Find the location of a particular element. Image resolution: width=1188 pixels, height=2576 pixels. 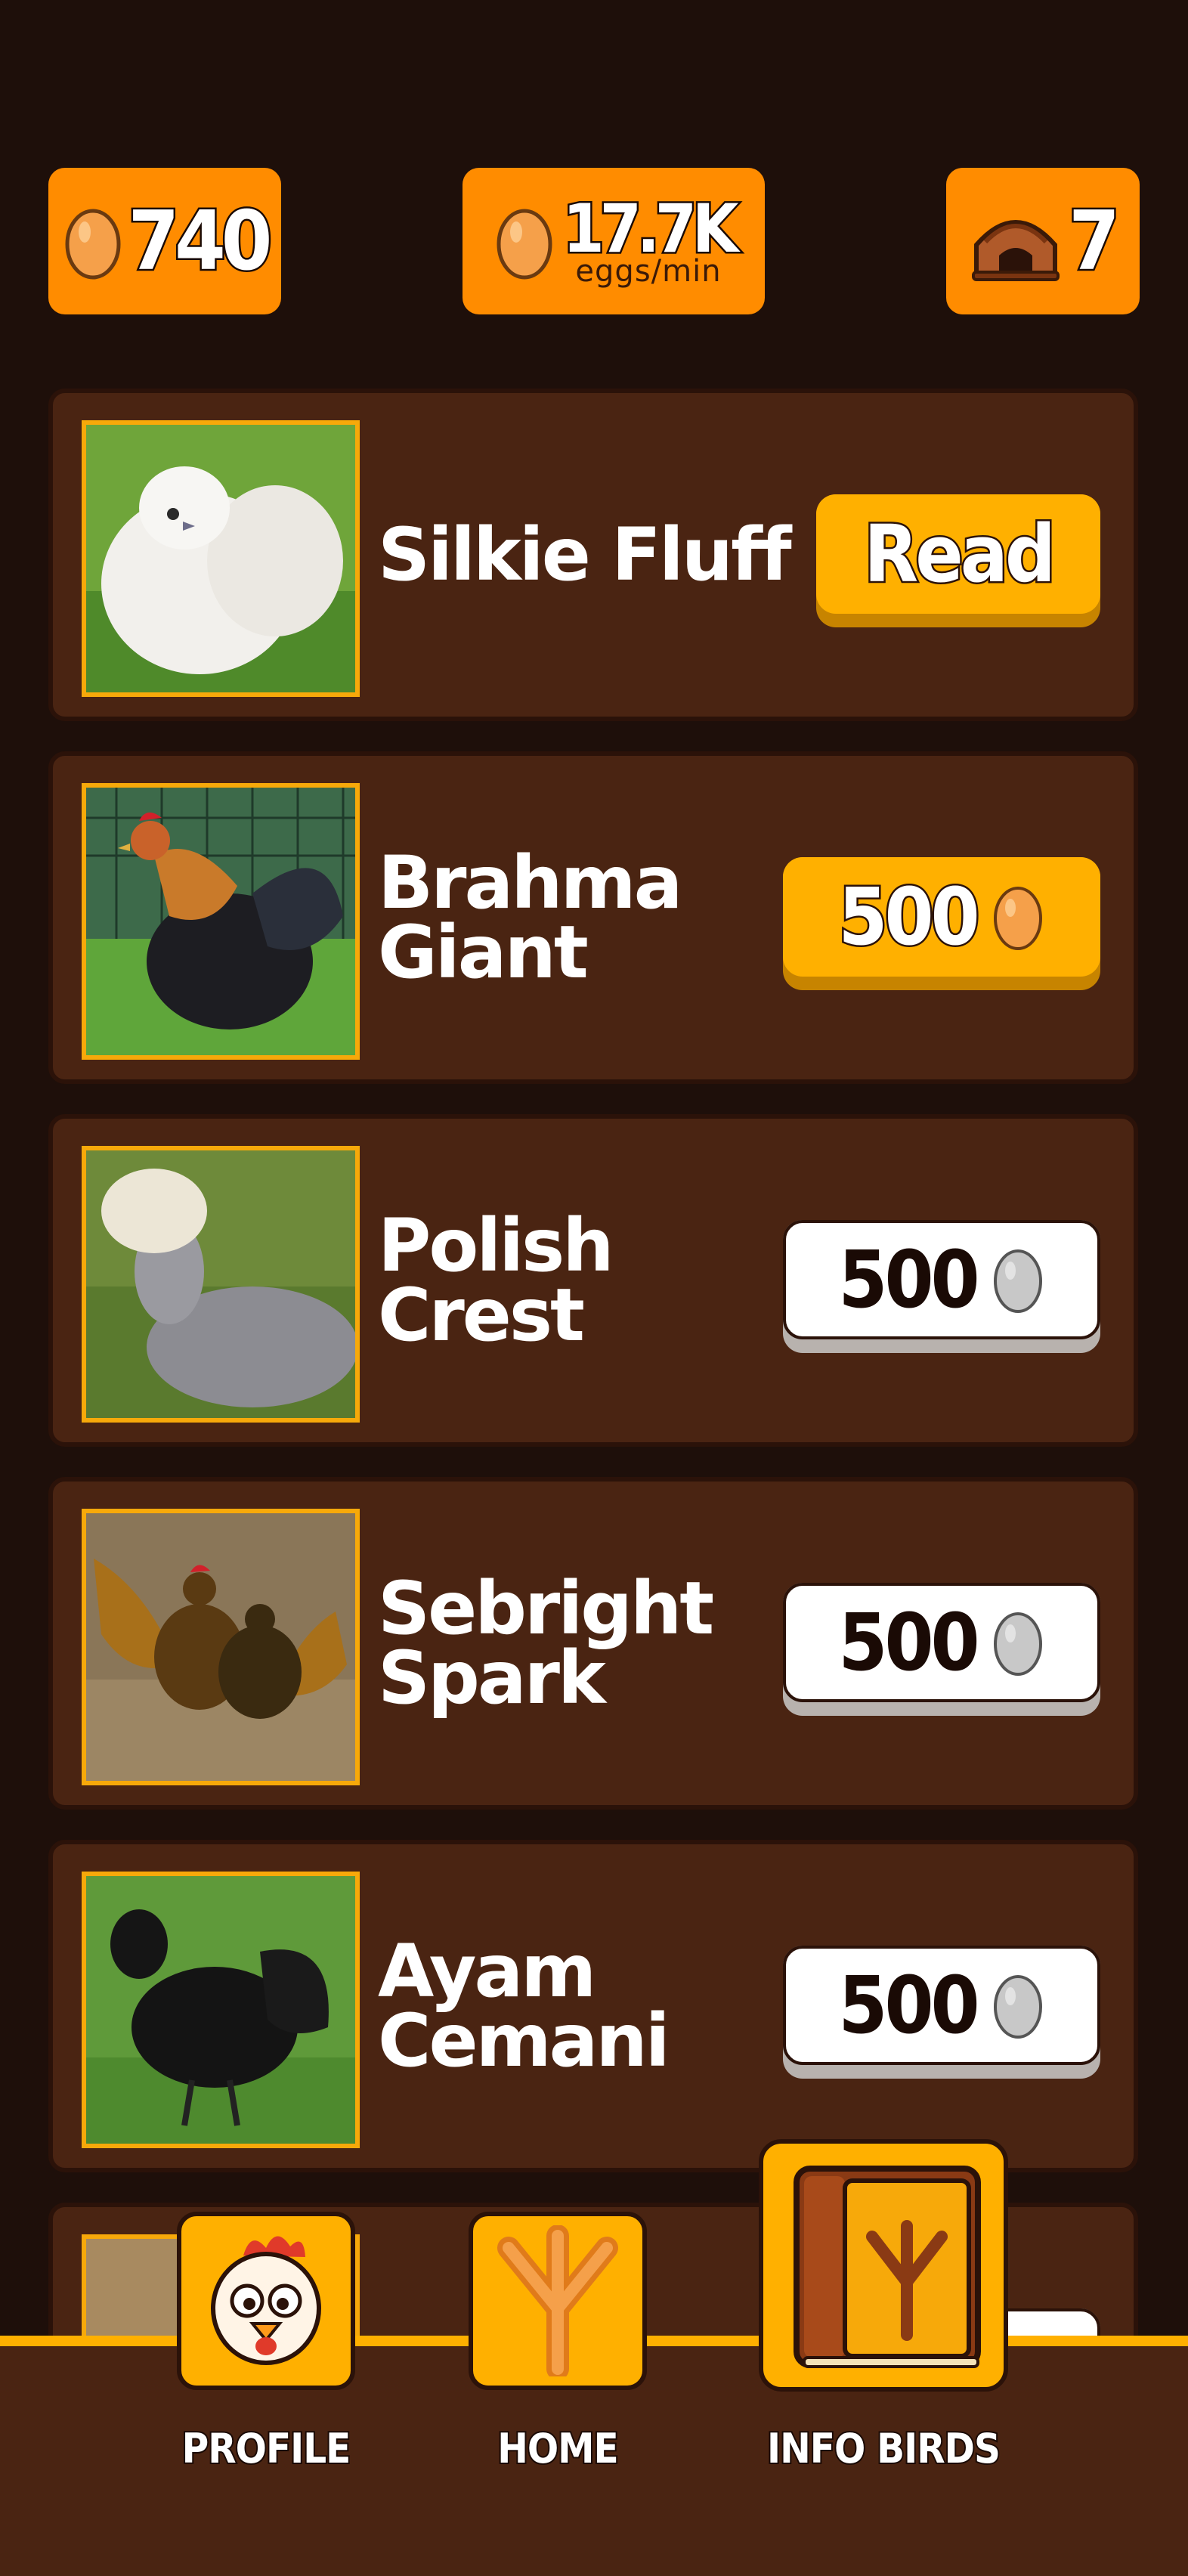

read-button: Read is located at coordinates (958, 560).